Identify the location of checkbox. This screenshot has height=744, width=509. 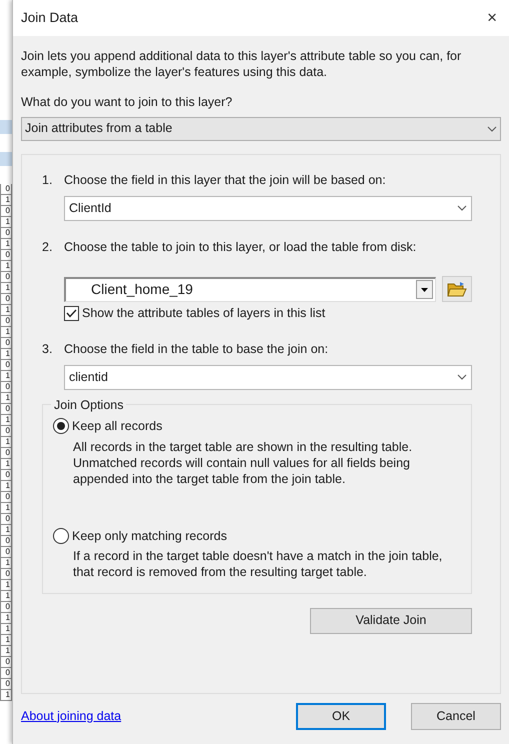
(71, 314).